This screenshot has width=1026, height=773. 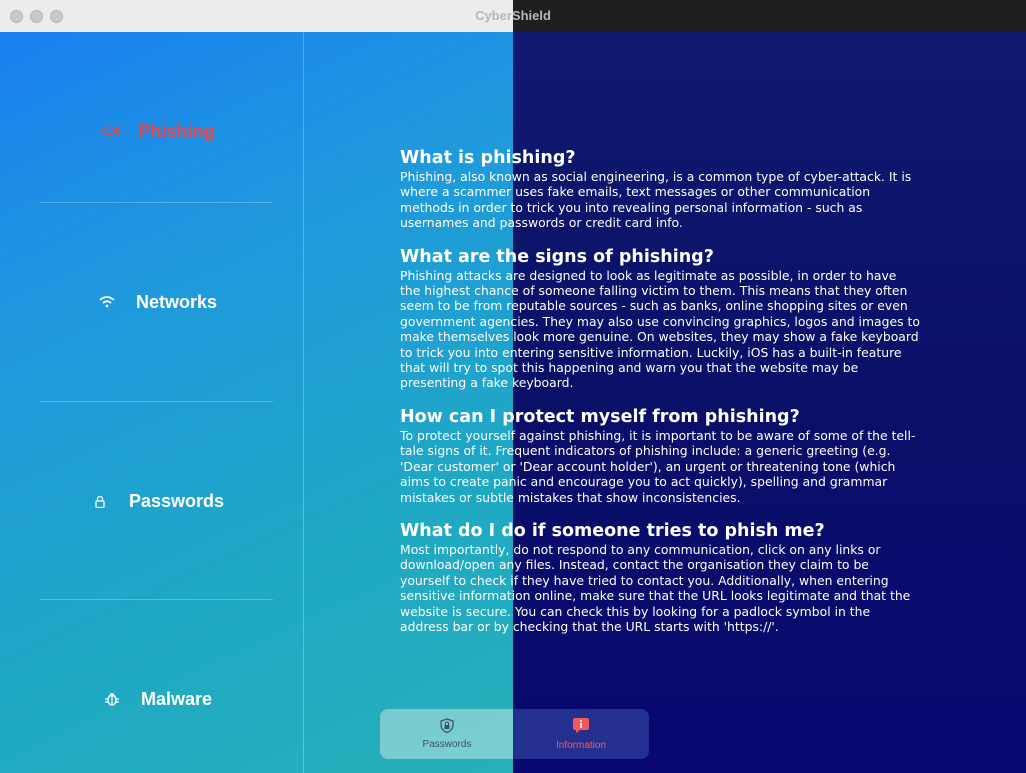 I want to click on info-bubble-icon, so click(x=581, y=727).